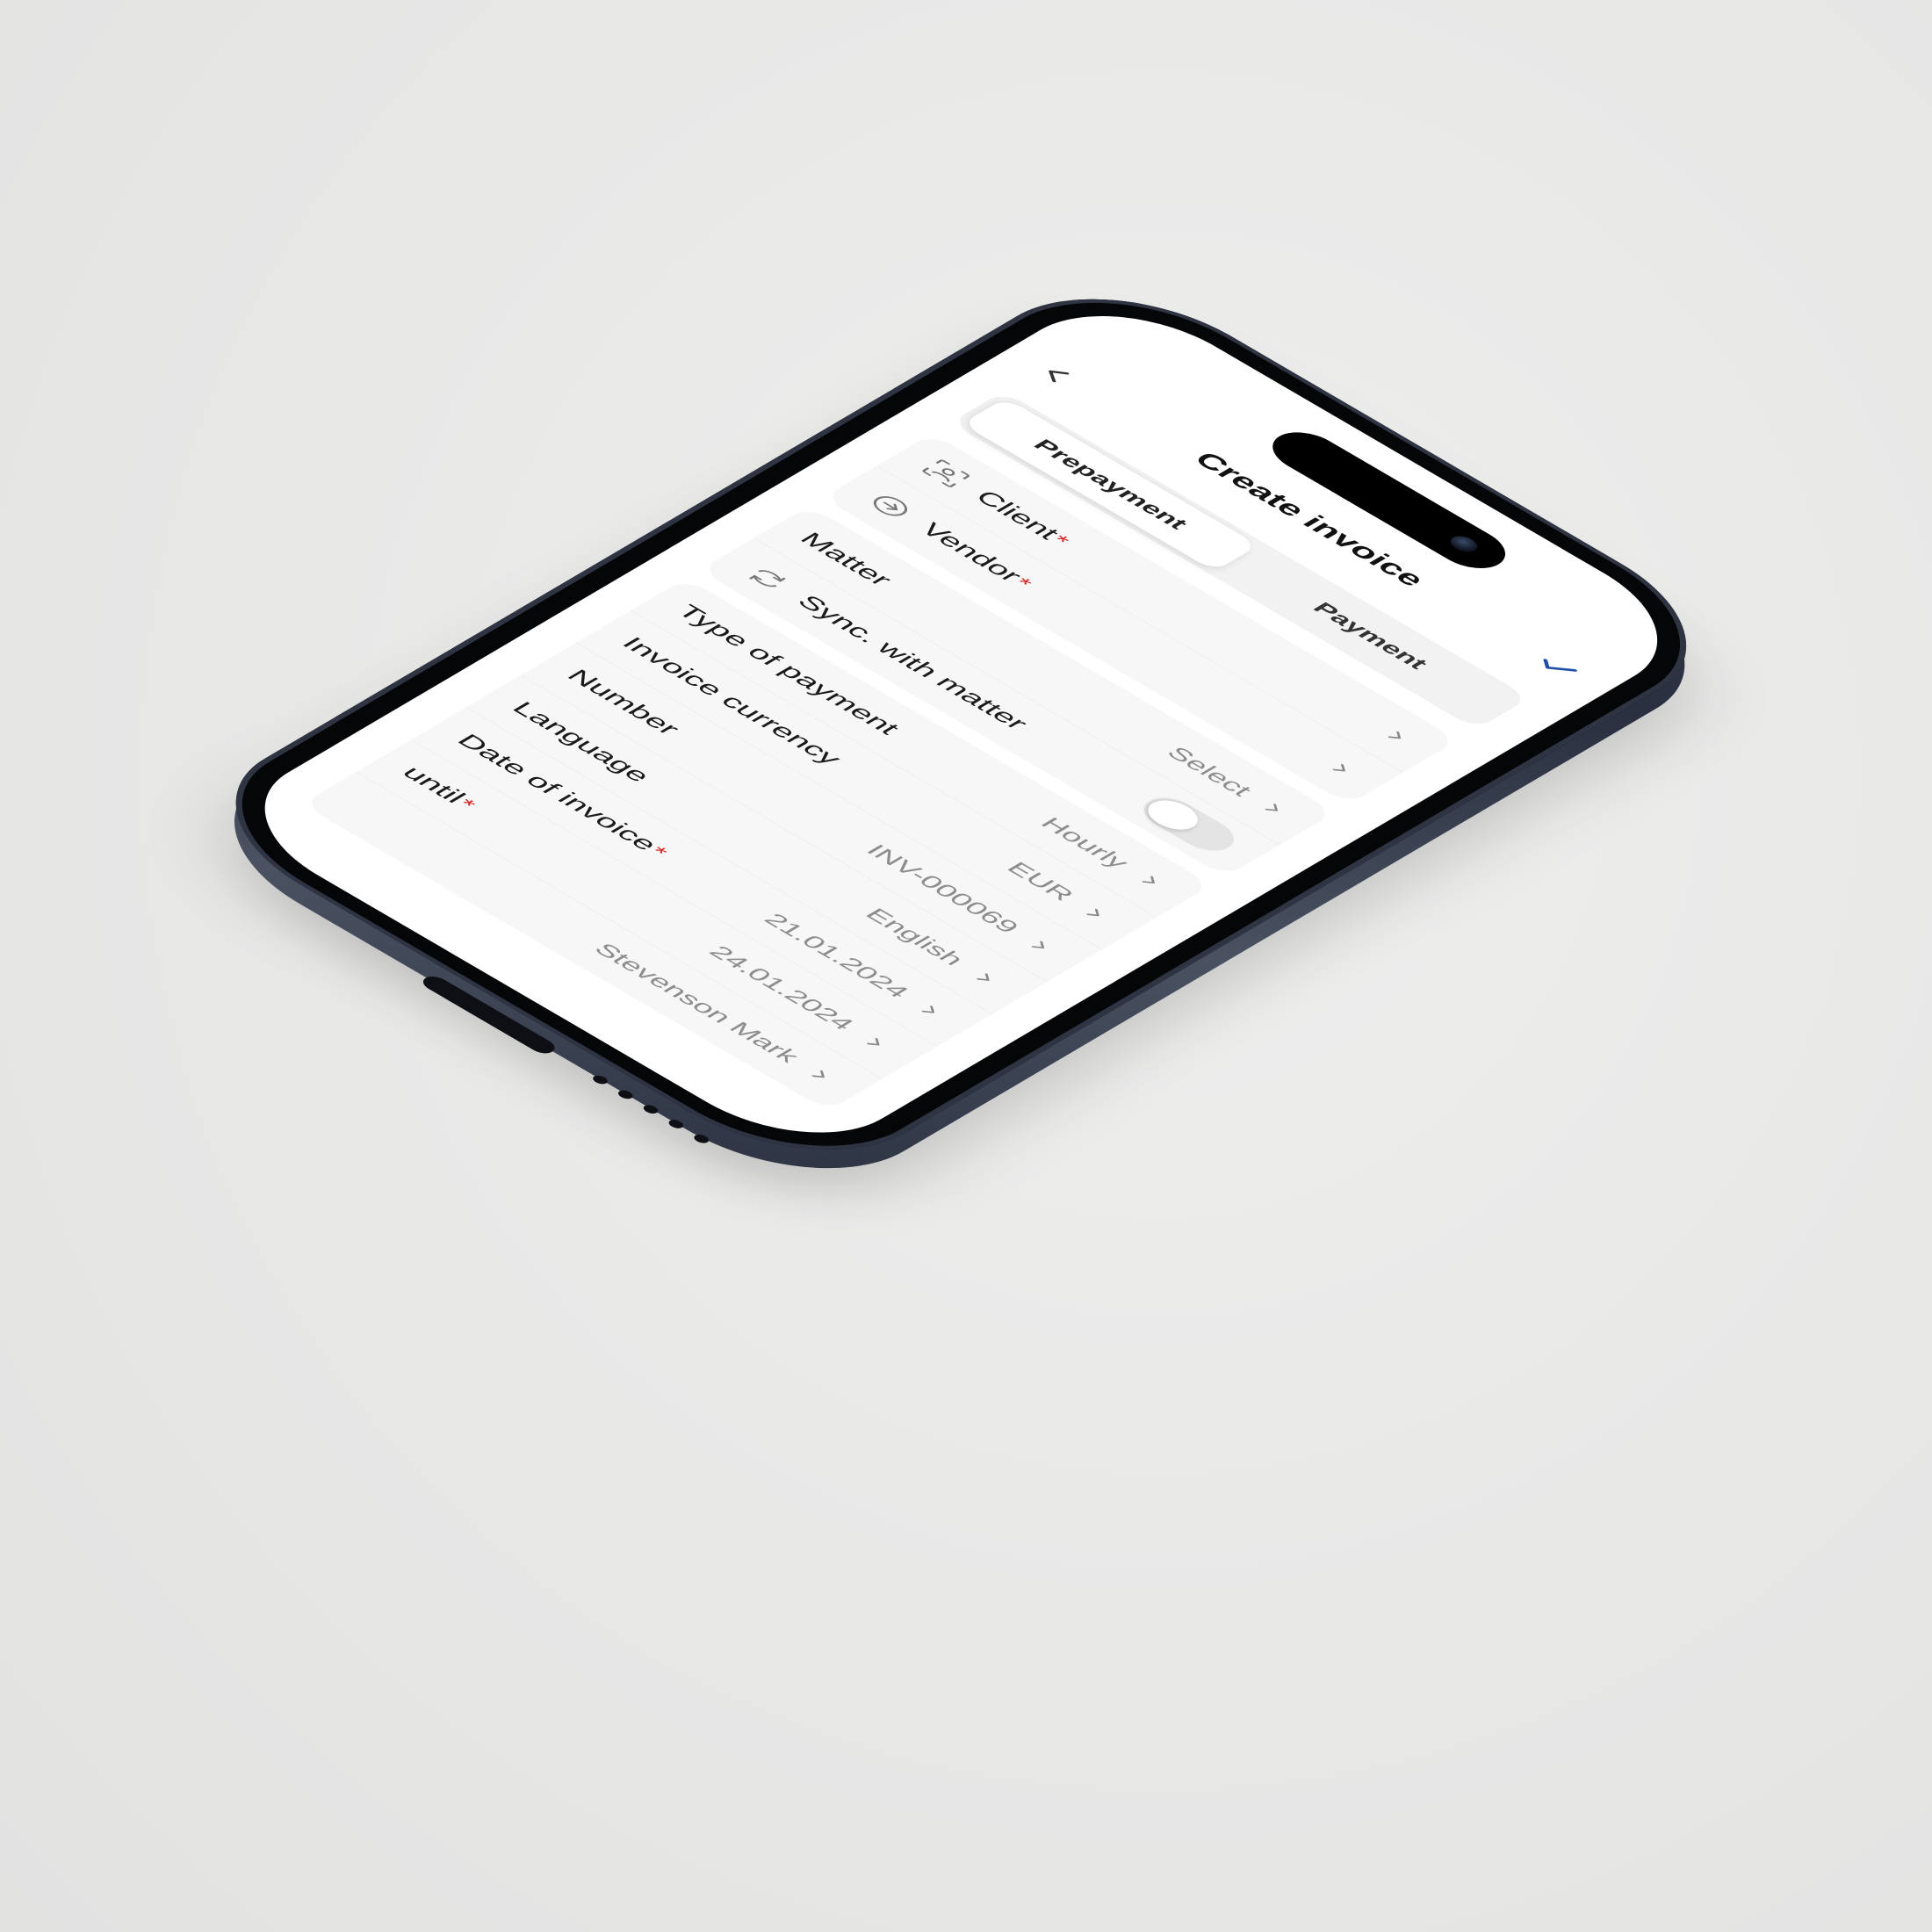 Image resolution: width=1932 pixels, height=1932 pixels. What do you see at coordinates (891, 505) in the screenshot?
I see `vendor-arrow-icon` at bounding box center [891, 505].